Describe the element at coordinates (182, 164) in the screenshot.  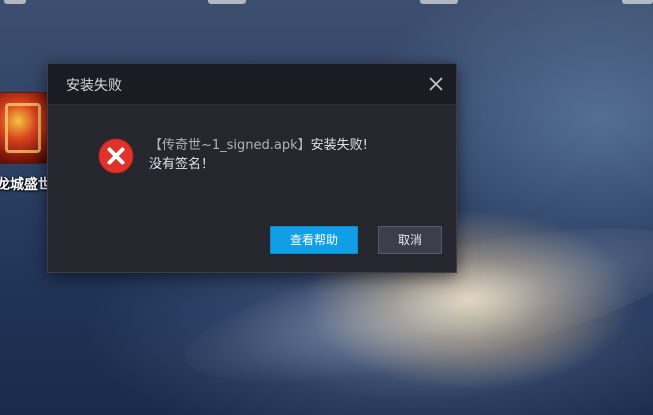
I see `failure-reason-text: 没有签名！` at that location.